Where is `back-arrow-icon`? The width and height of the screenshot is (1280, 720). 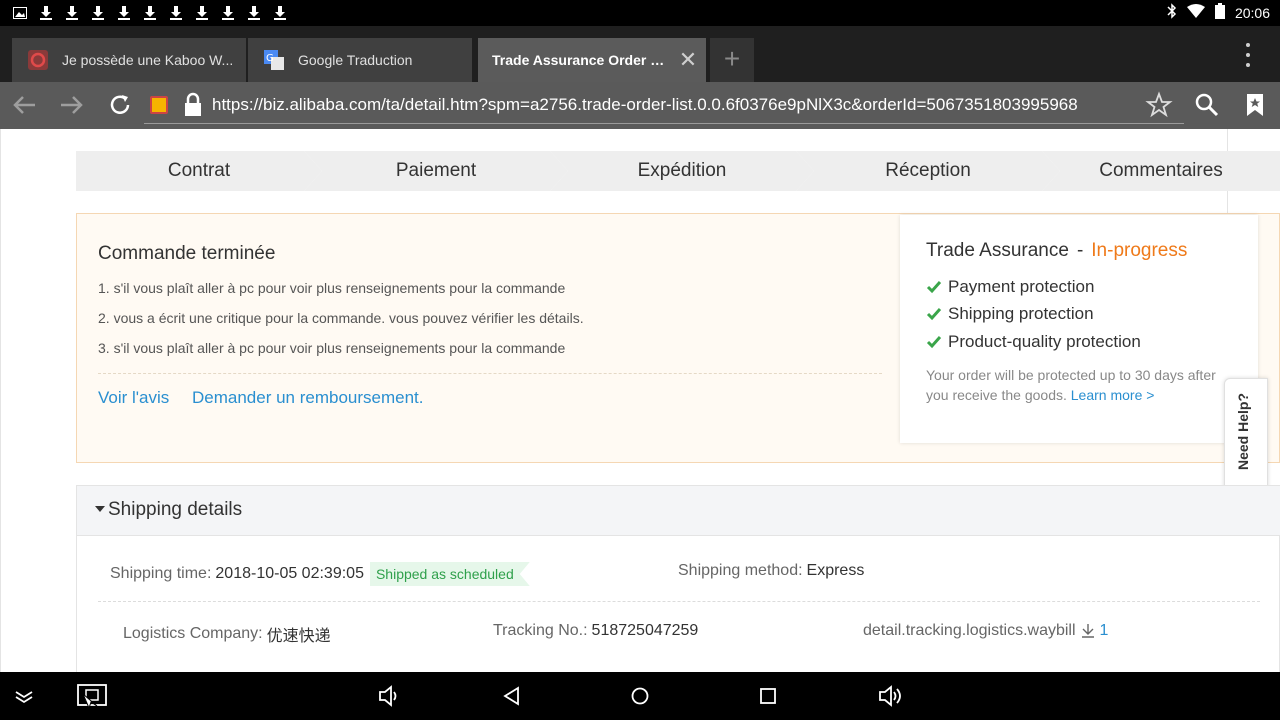
back-arrow-icon is located at coordinates (24, 105).